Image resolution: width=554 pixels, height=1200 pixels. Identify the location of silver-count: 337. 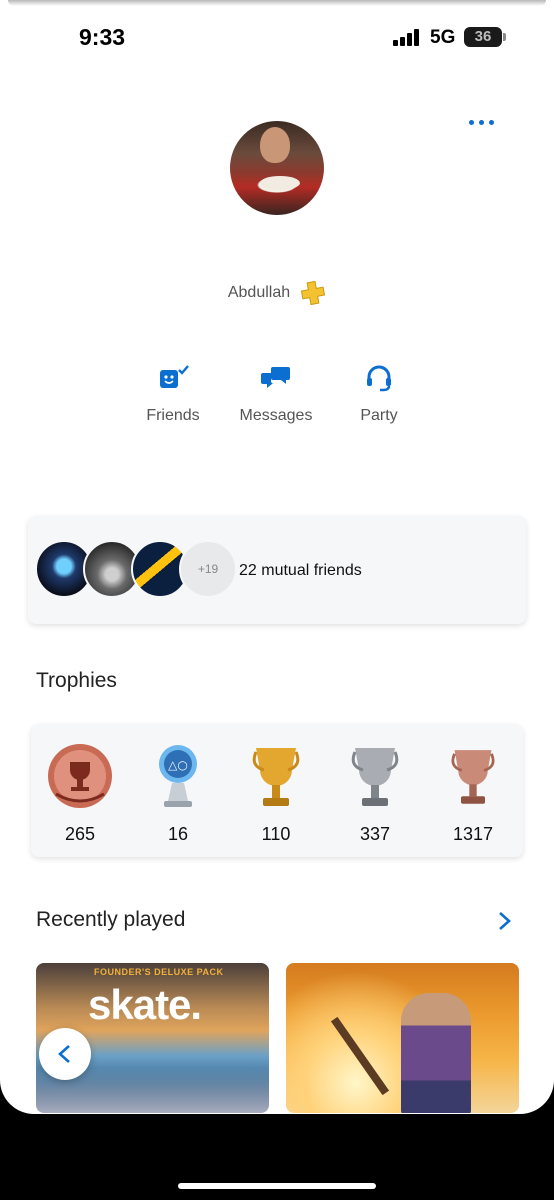
(375, 834).